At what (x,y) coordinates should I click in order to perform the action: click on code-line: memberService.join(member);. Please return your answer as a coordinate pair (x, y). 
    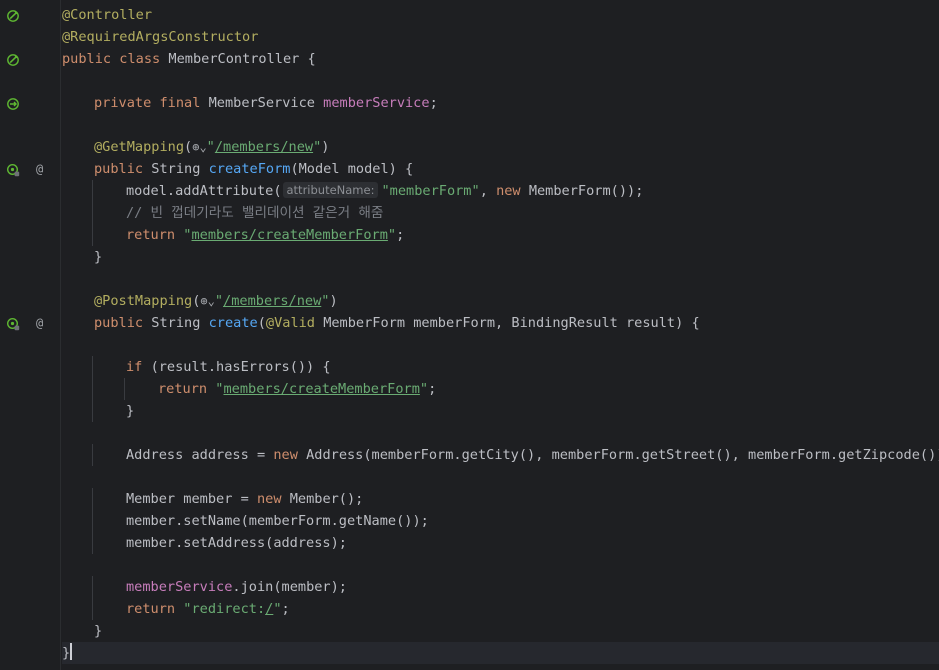
    Looking at the image, I should click on (500, 587).